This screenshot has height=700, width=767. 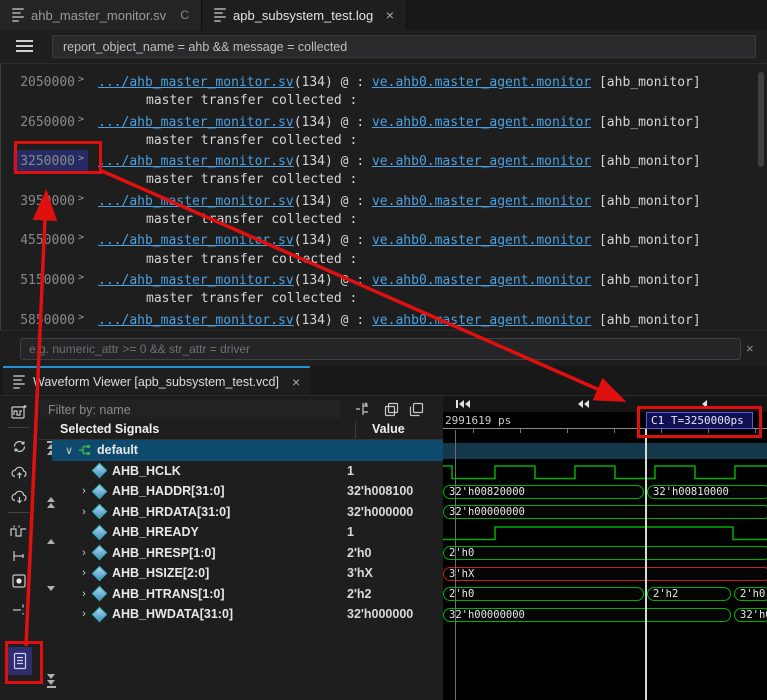 I want to click on log-timestamp-cell: 4550000>, so click(x=50, y=239).